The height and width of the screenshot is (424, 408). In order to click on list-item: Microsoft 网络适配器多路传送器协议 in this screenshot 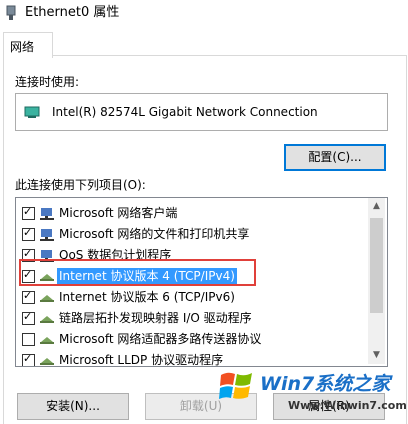, I will do `click(192, 339)`.